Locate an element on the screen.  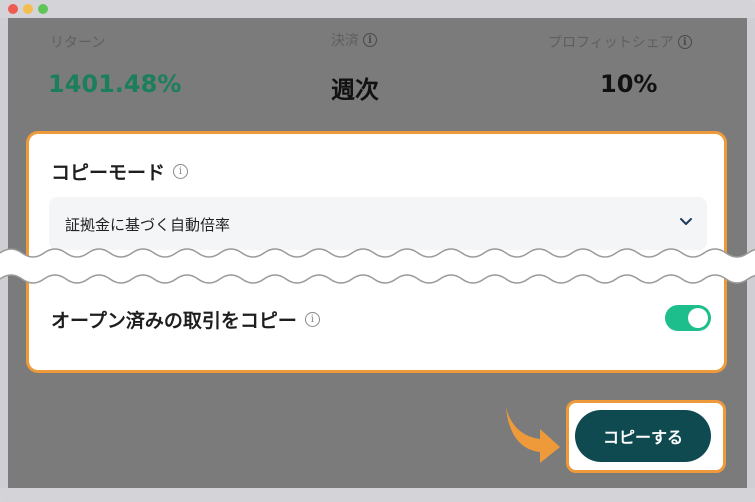
profit-share-value: 10% is located at coordinates (629, 84).